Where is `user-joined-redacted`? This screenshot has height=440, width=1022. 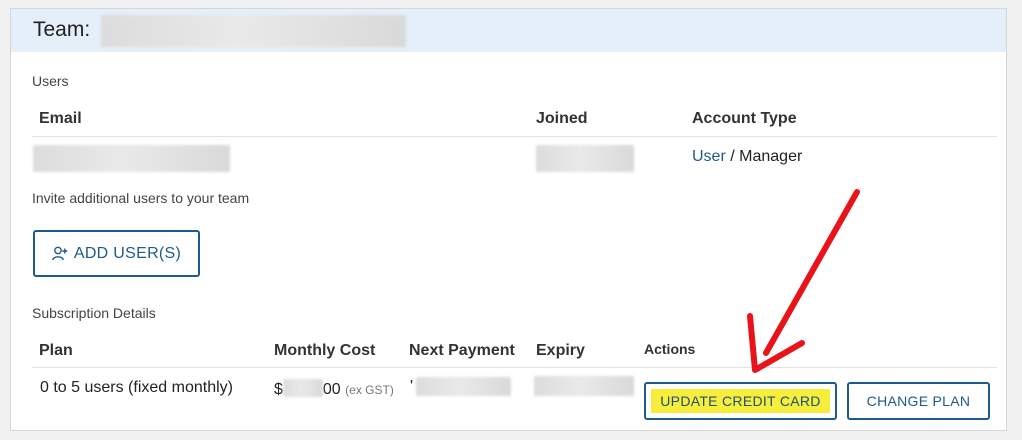
user-joined-redacted is located at coordinates (585, 158).